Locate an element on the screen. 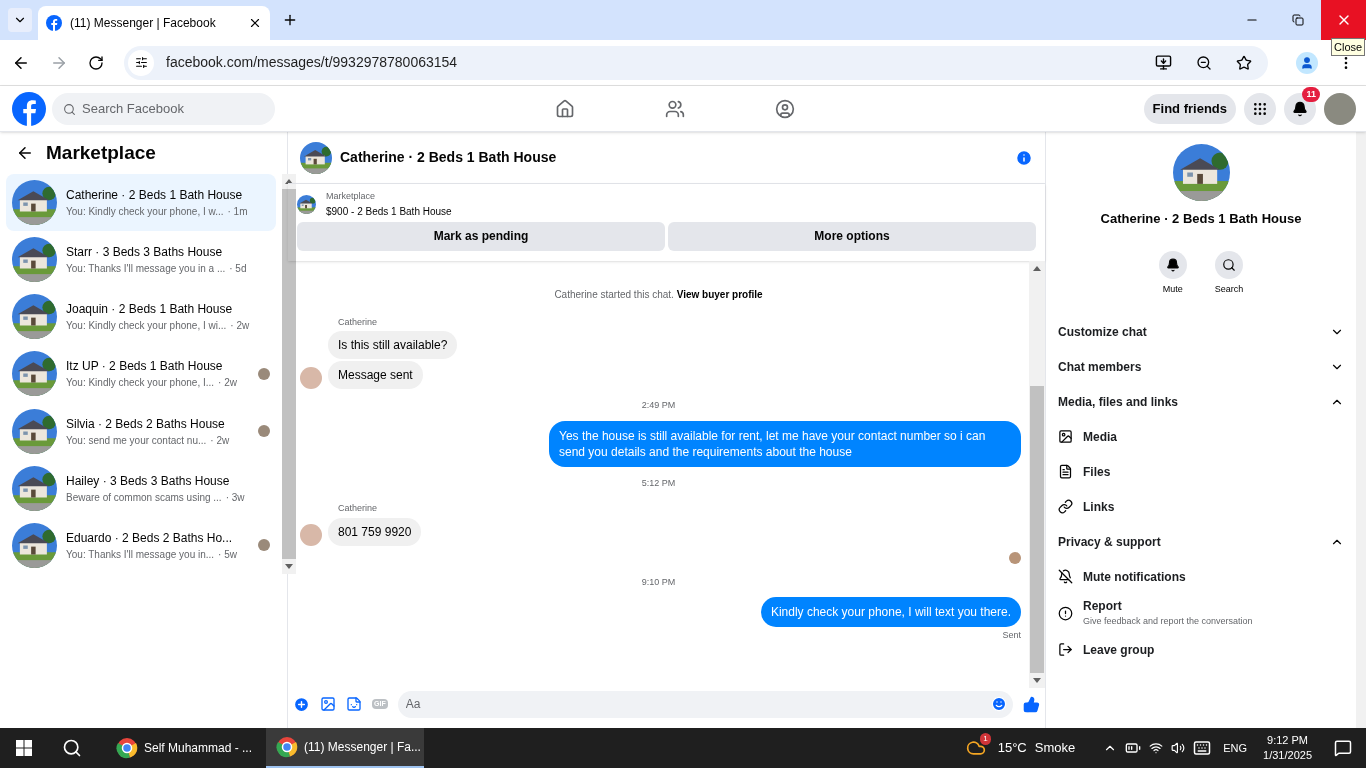  back-icon is located at coordinates (25, 153).